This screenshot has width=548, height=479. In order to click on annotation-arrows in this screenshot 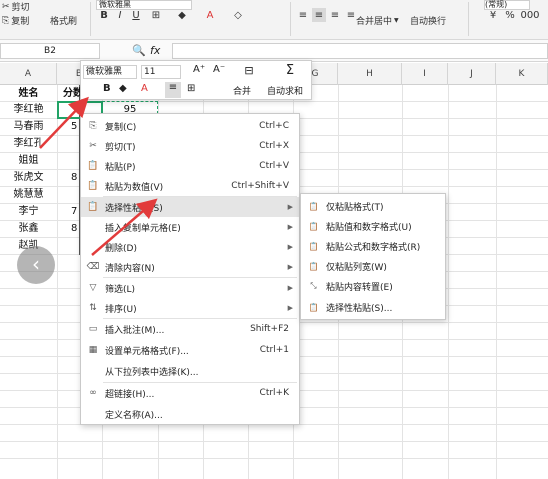, I will do `click(98, 176)`.